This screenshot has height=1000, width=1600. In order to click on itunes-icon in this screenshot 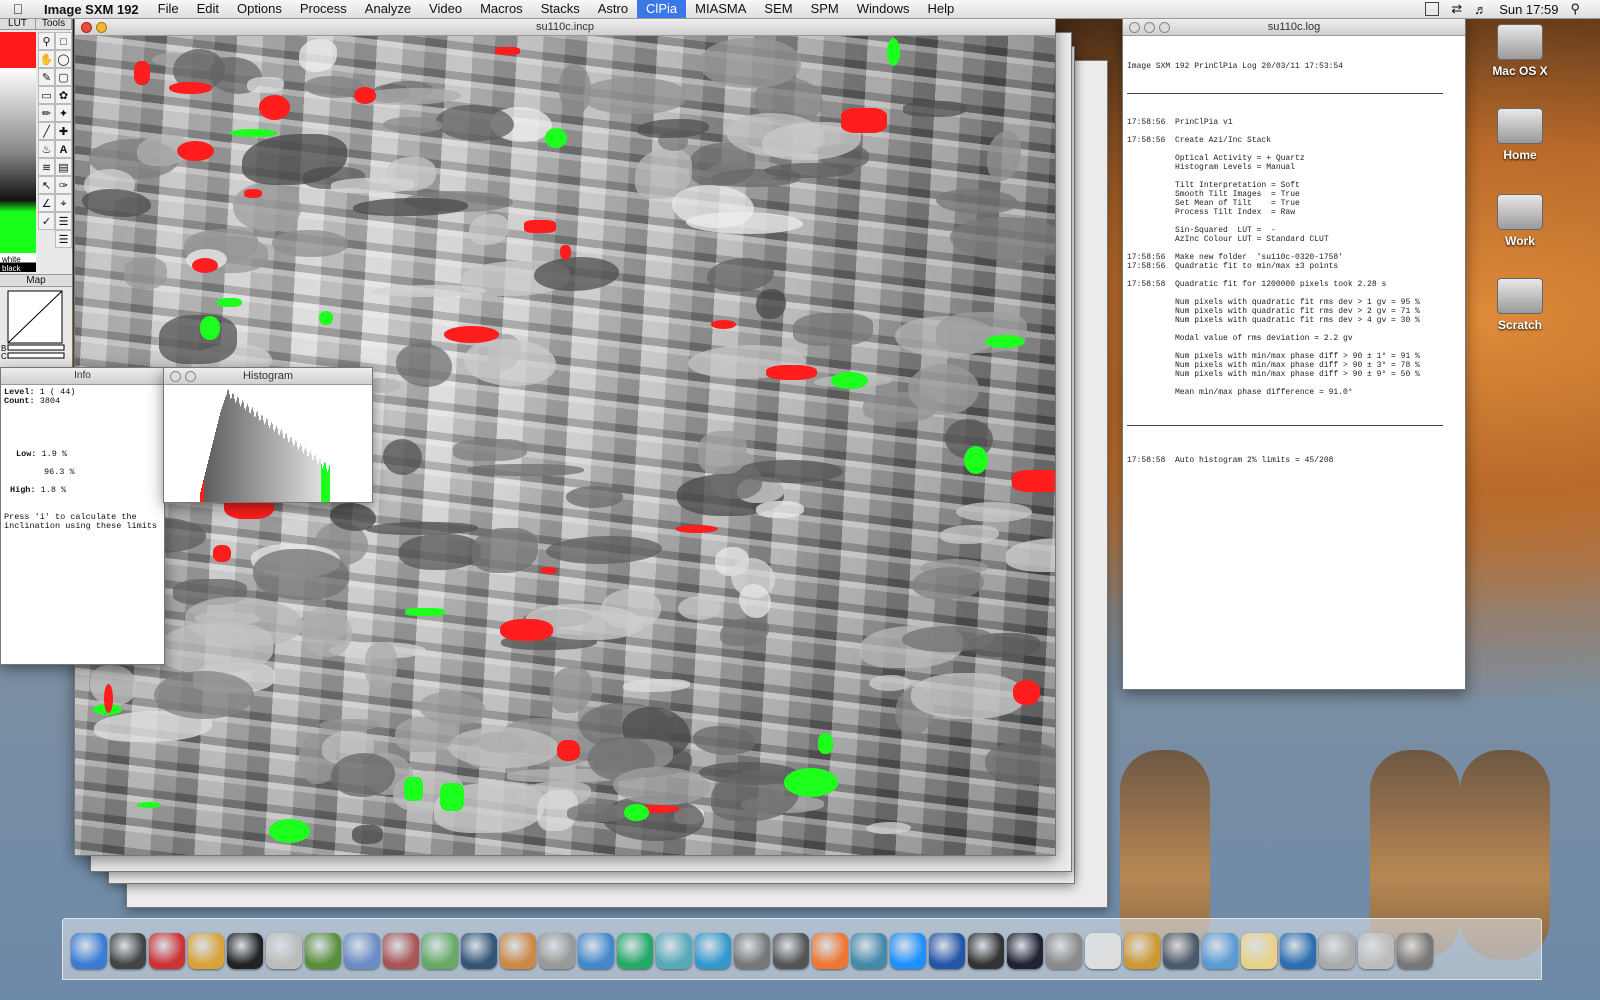, I will do `click(674, 951)`.